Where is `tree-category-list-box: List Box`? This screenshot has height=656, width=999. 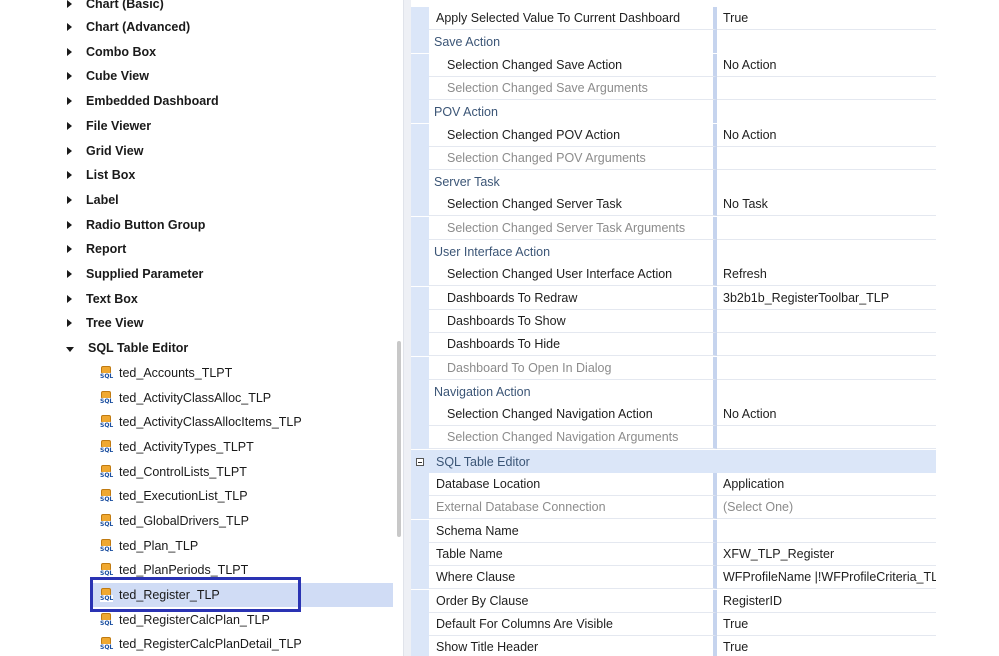
tree-category-list-box: List Box is located at coordinates (85, 175).